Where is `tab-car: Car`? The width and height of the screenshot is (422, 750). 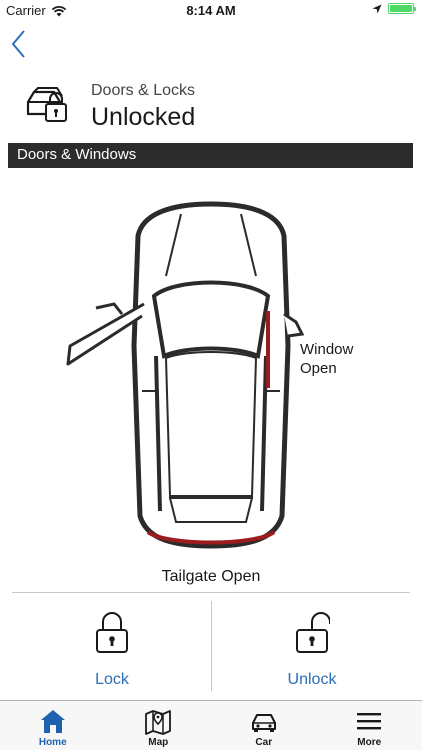 tab-car: Car is located at coordinates (264, 725).